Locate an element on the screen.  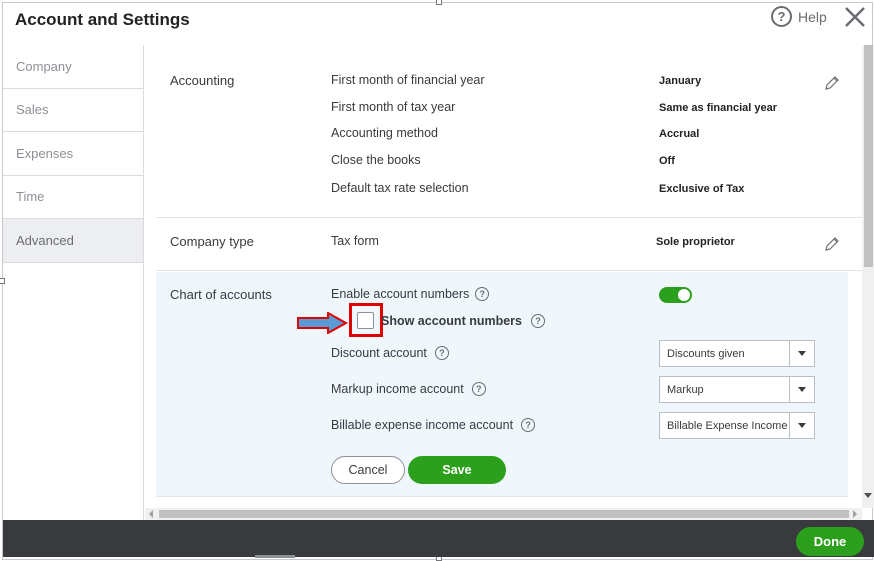
setting-value: Accrual is located at coordinates (679, 134).